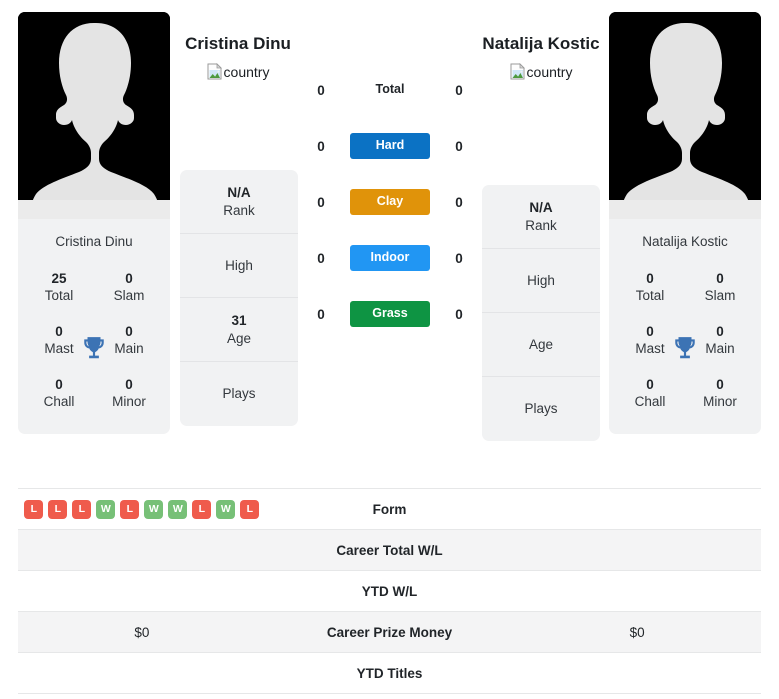  I want to click on surface-row-total: 0 Total 0, so click(390, 90).